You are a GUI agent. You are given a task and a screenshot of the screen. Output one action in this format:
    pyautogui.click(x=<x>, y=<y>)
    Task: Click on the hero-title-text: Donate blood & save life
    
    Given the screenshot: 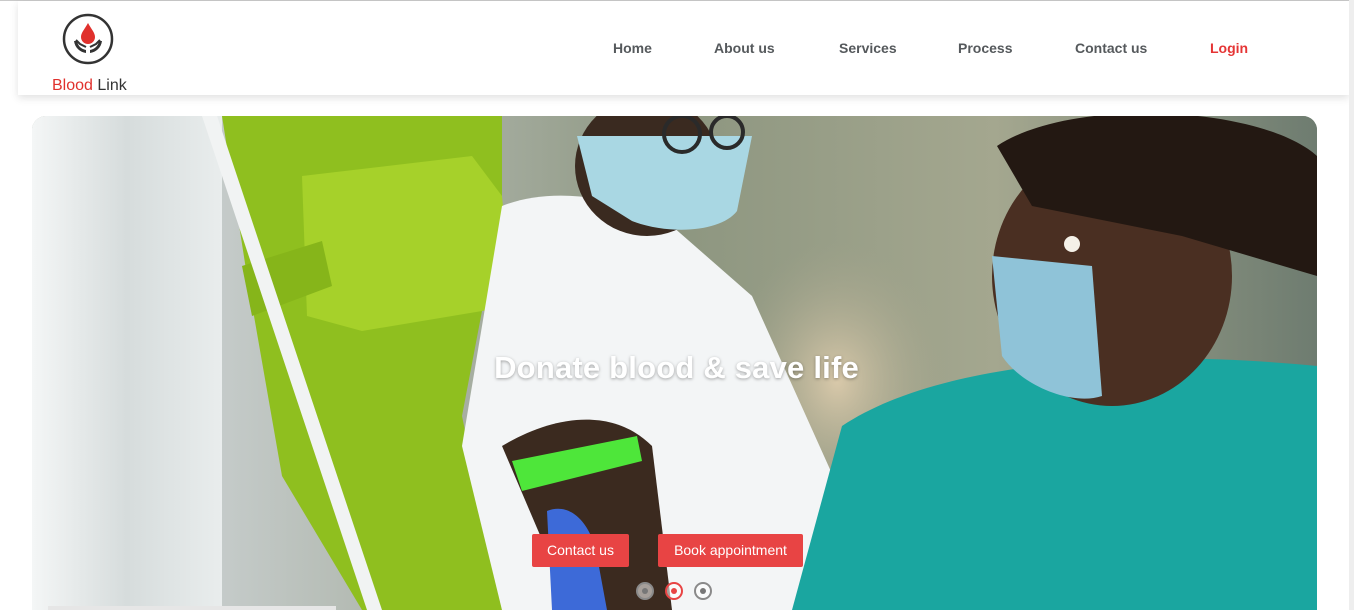 What is the action you would take?
    pyautogui.click(x=676, y=367)
    